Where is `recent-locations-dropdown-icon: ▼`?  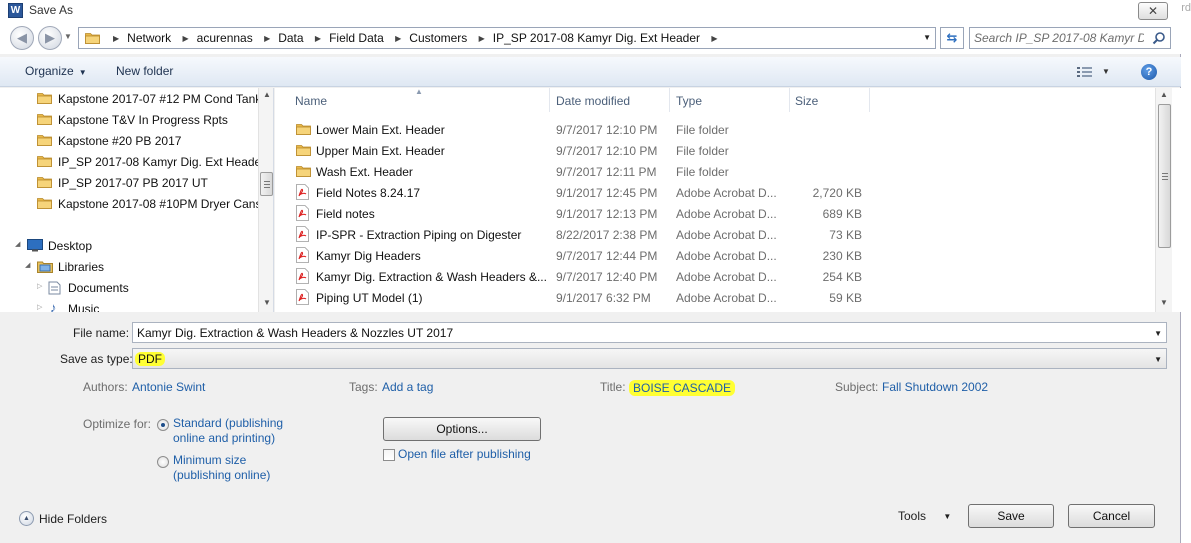
recent-locations-dropdown-icon: ▼ is located at coordinates (68, 36).